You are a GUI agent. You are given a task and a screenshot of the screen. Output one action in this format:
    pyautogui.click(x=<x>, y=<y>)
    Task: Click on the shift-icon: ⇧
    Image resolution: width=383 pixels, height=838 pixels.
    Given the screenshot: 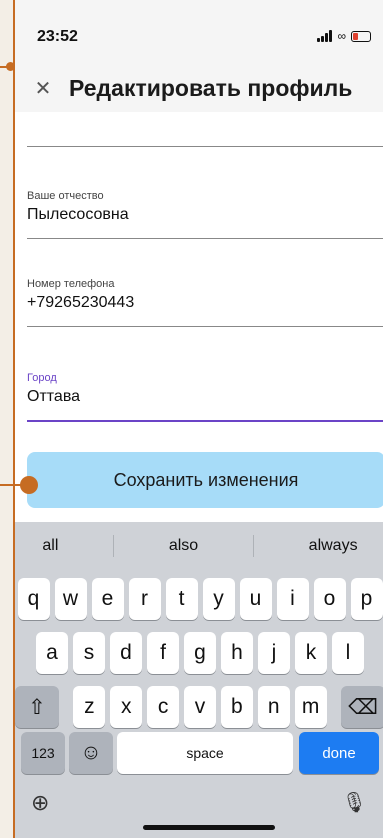 What is the action you would take?
    pyautogui.click(x=37, y=707)
    